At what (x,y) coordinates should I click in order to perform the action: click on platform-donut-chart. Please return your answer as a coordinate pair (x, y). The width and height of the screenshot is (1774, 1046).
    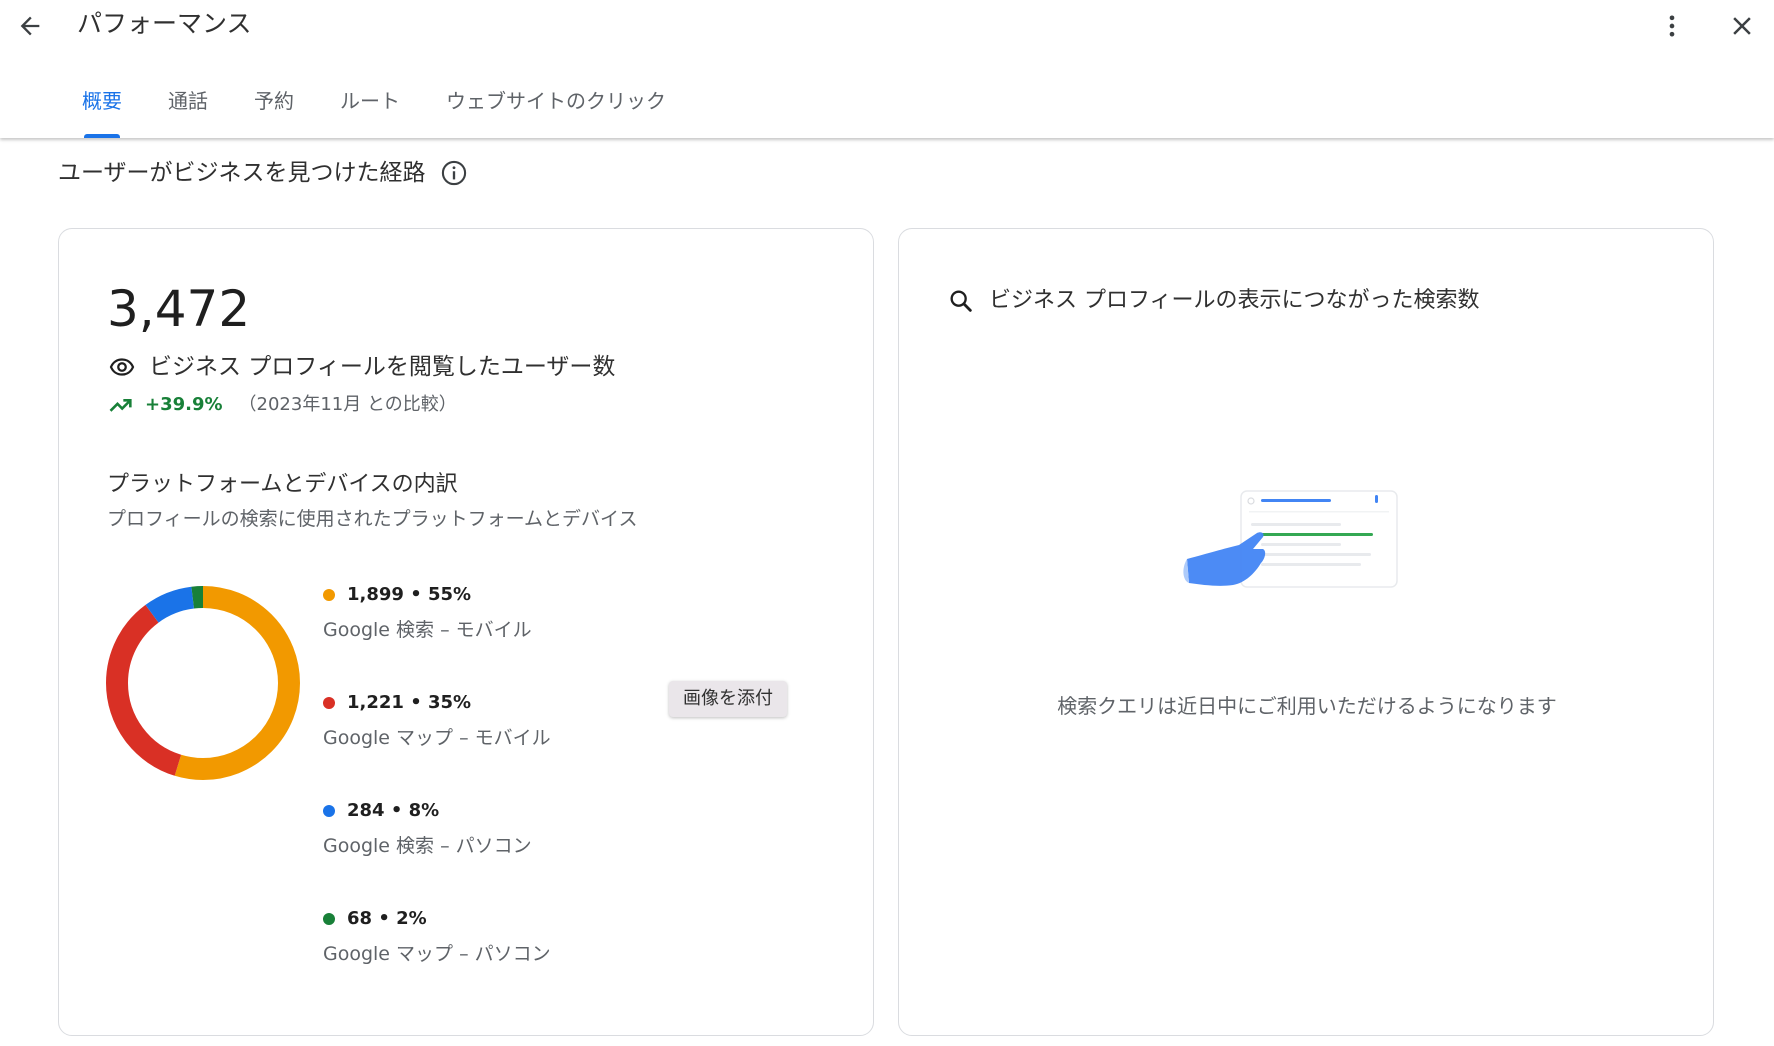
    Looking at the image, I should click on (203, 683).